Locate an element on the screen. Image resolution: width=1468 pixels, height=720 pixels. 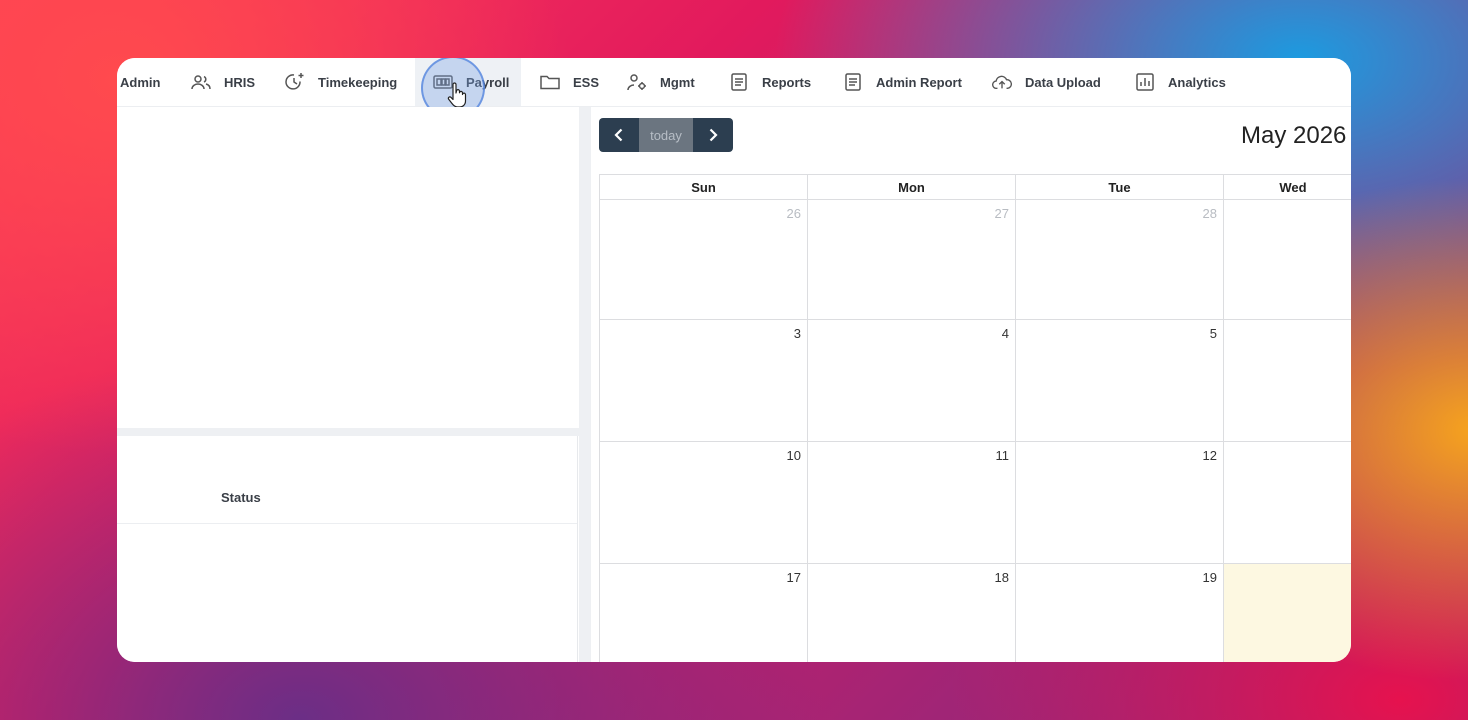
cloud-upload-icon is located at coordinates (1002, 82).